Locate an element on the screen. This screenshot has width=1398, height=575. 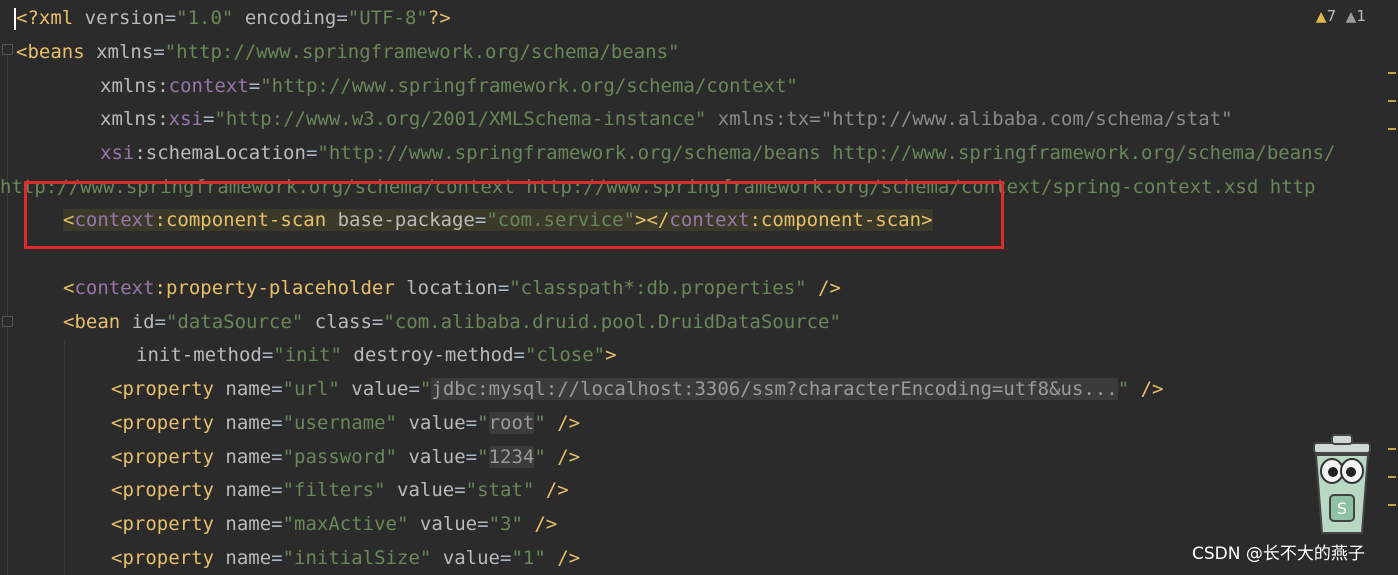
xml-decl-open: <?xml is located at coordinates (50, 18).